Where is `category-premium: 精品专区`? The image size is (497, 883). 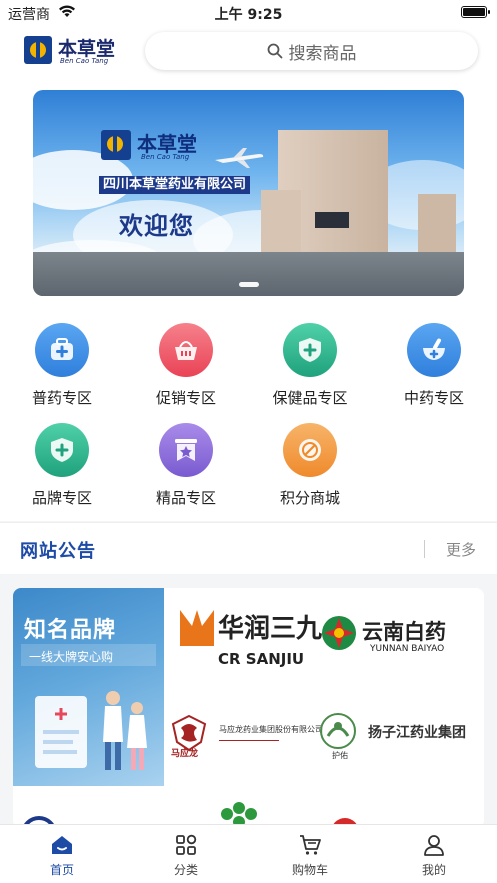 category-premium: 精品专区 is located at coordinates (186, 455).